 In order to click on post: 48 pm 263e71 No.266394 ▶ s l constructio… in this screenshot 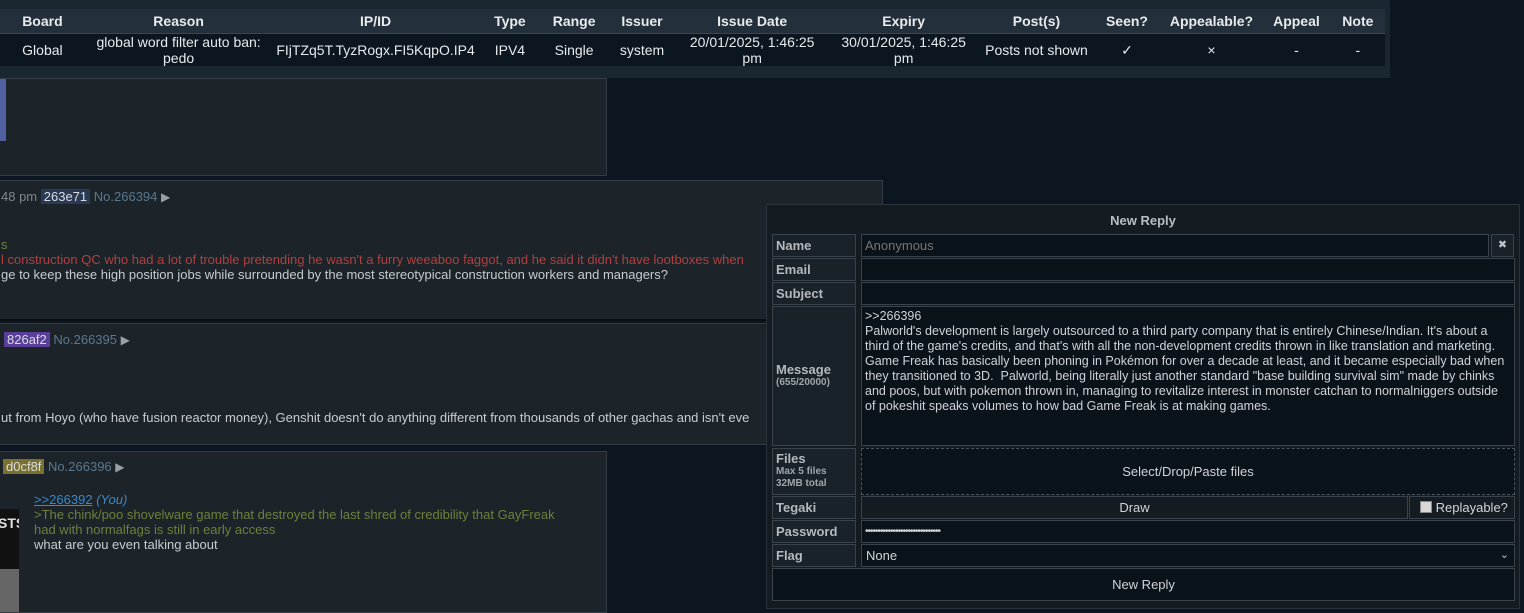, I will do `click(441, 250)`.